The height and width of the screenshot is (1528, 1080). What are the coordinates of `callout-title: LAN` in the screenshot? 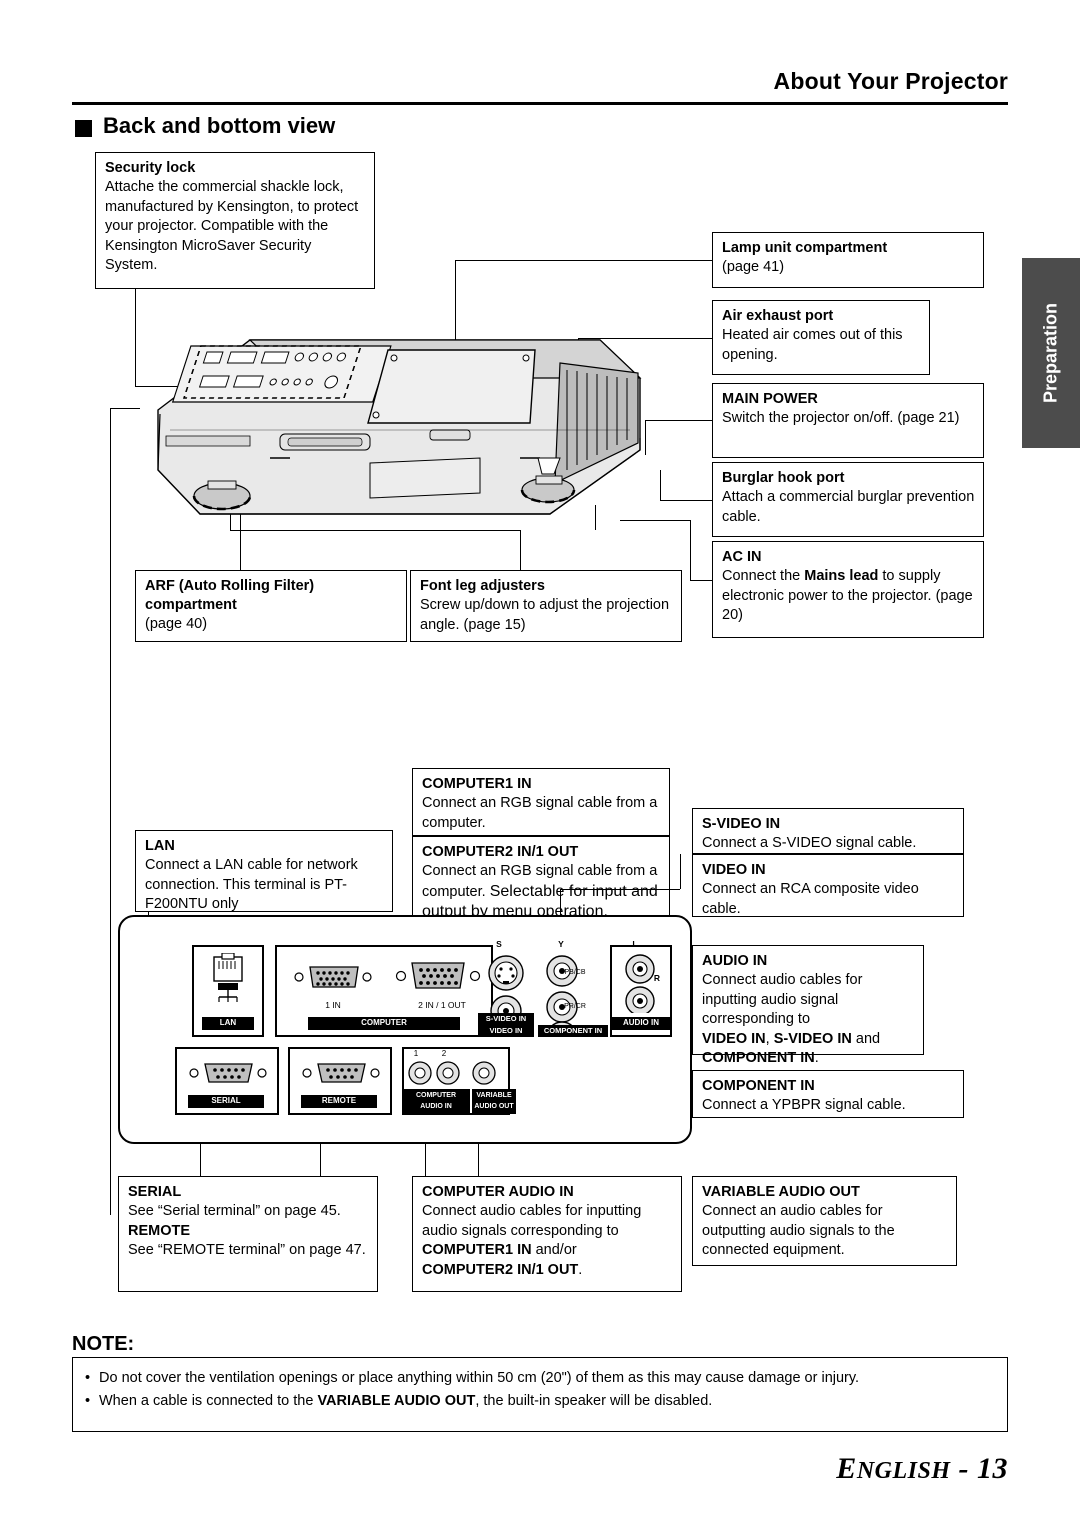 It's located at (160, 846).